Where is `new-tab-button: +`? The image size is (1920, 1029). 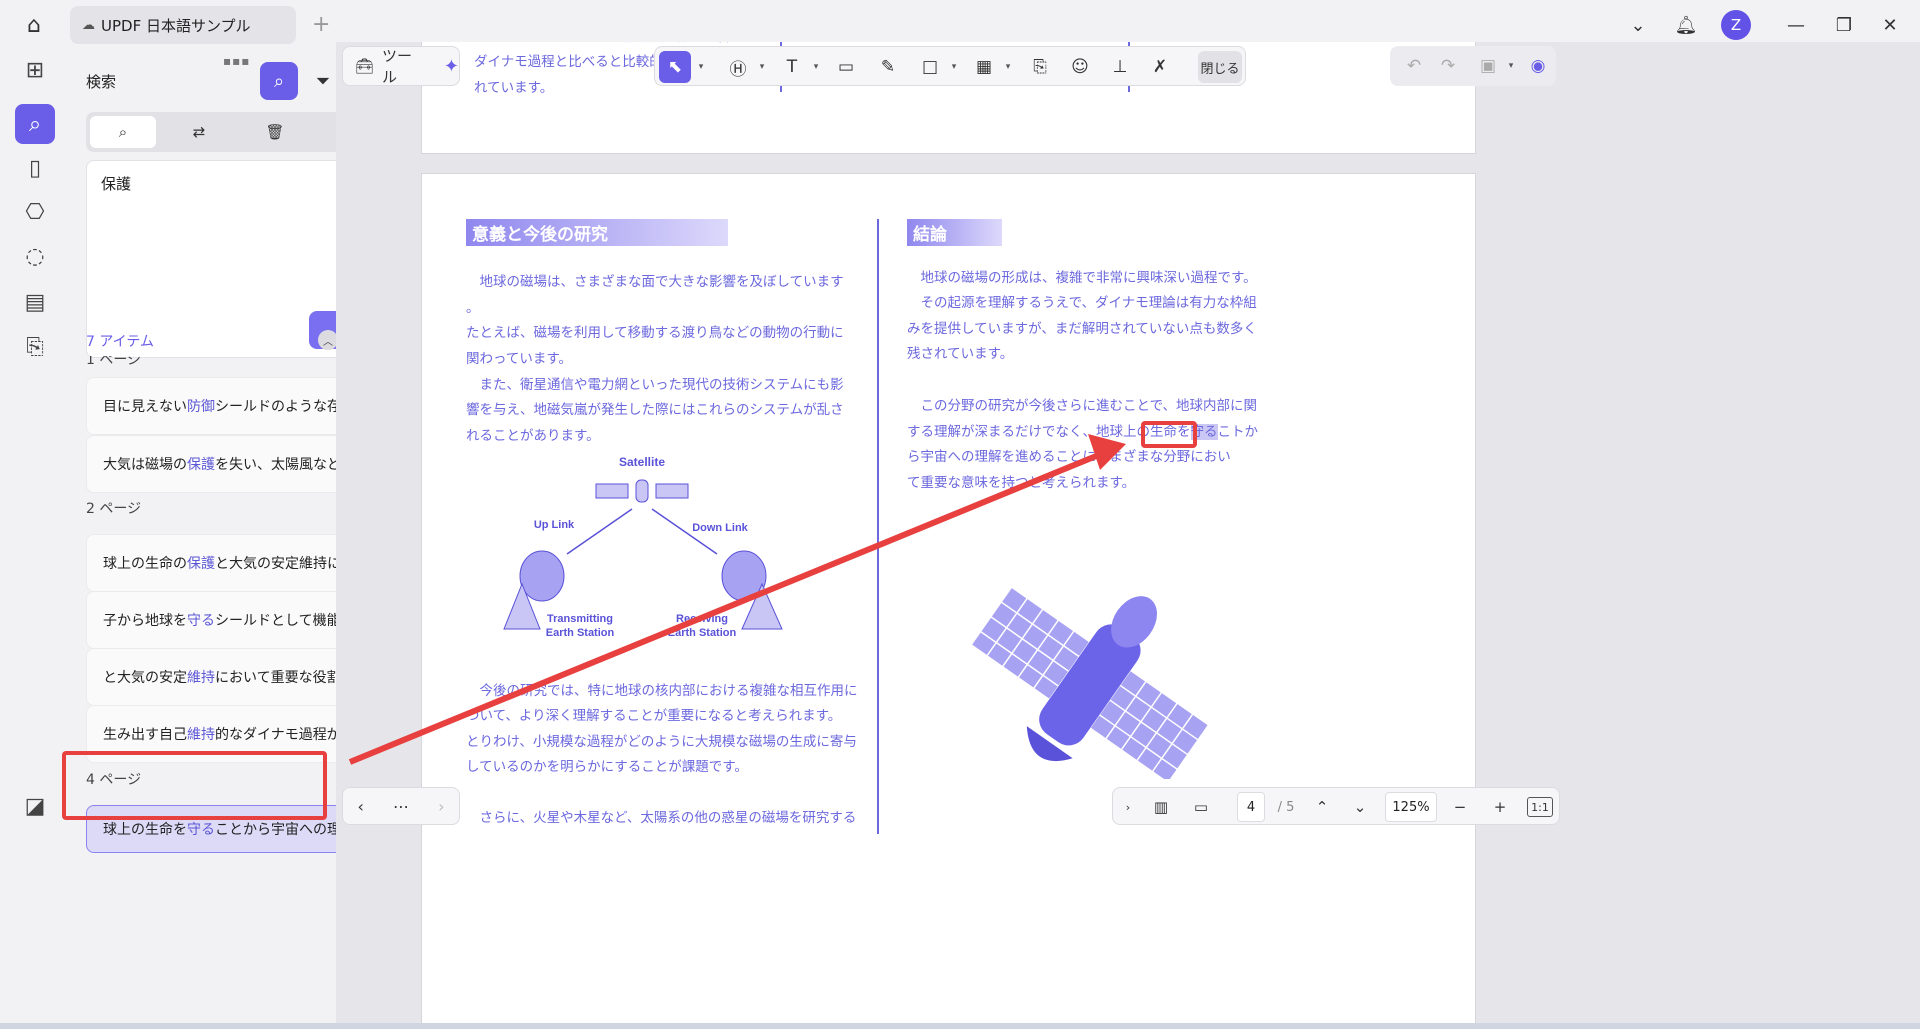
new-tab-button: + is located at coordinates (321, 24).